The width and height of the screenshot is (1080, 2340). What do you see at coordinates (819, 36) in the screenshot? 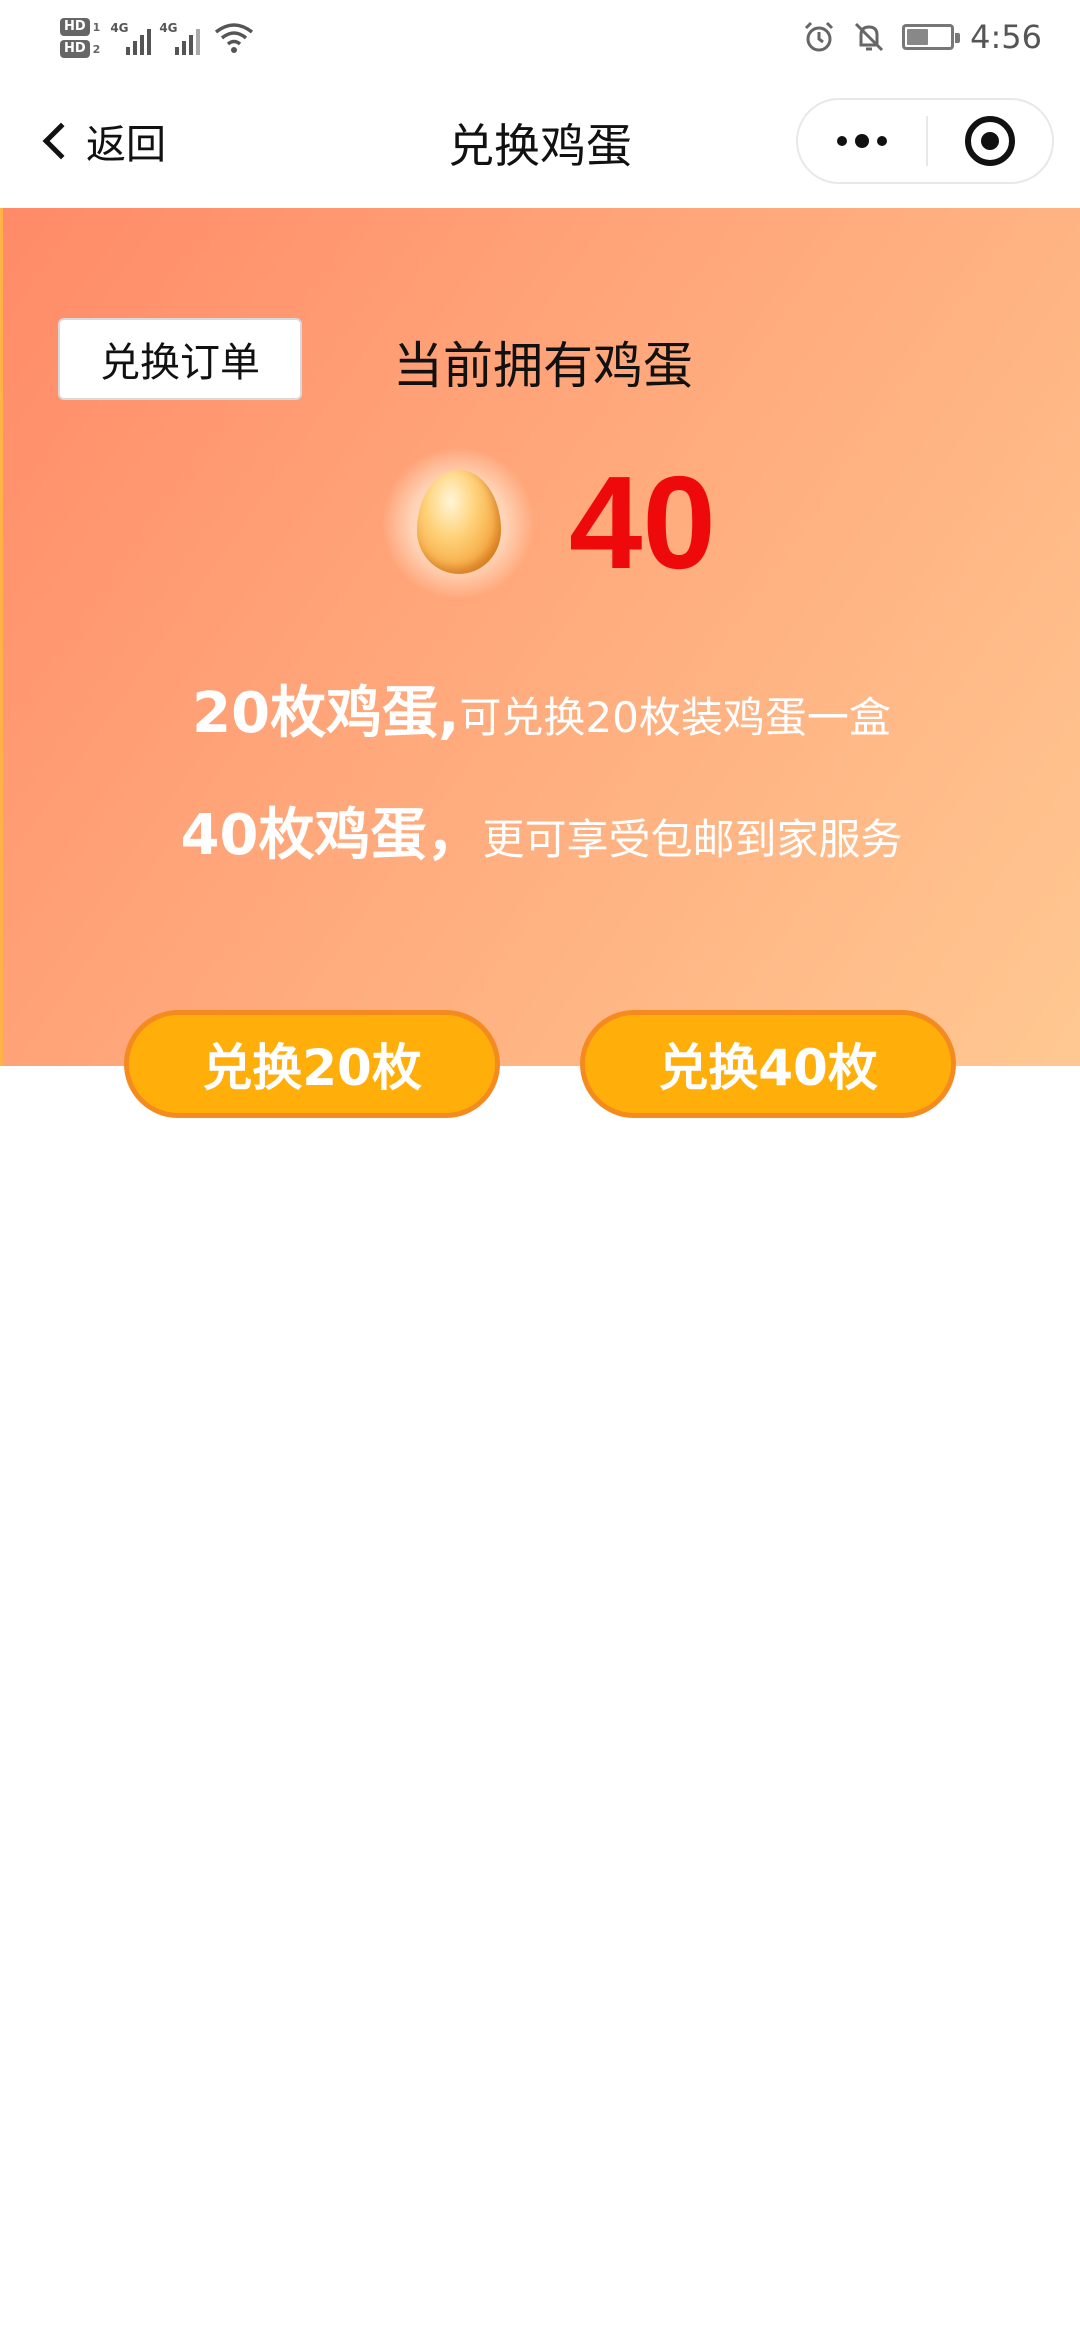
I see `alarm-icon` at bounding box center [819, 36].